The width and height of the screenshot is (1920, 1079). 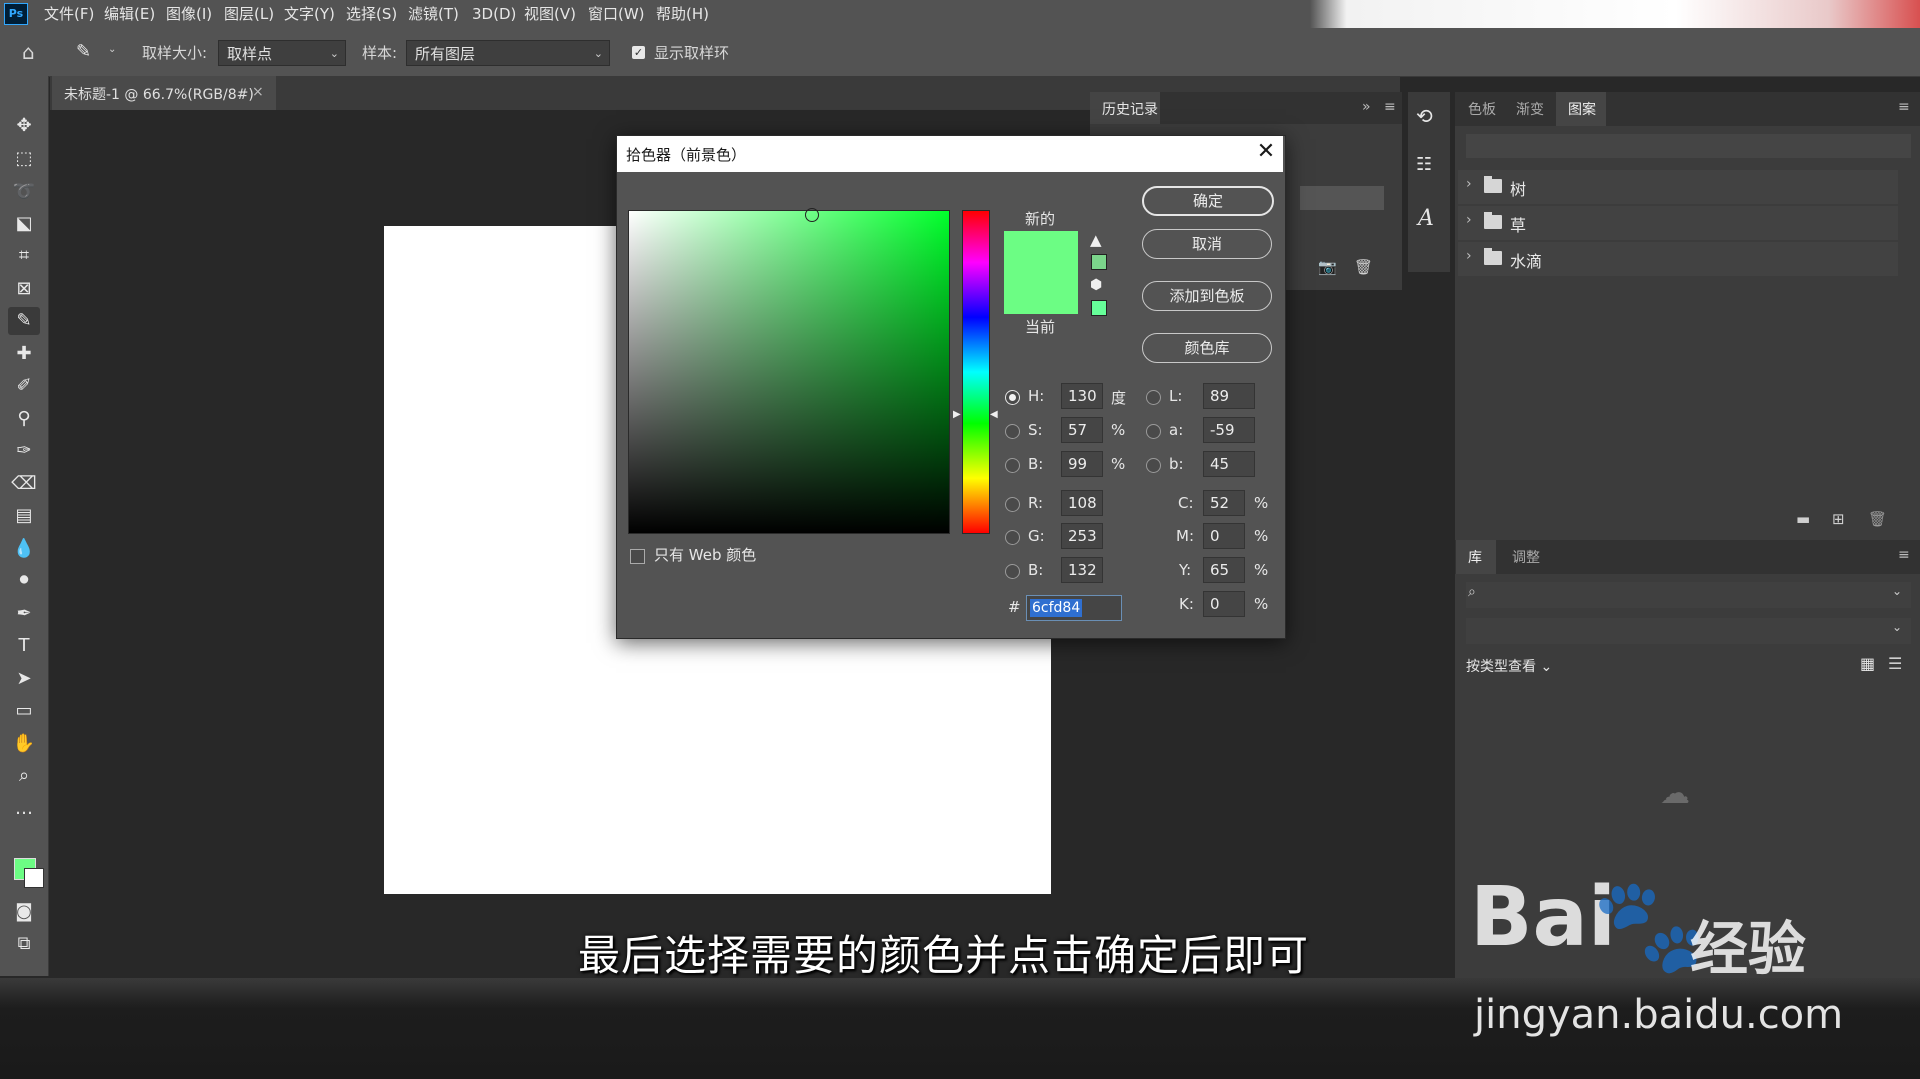 What do you see at coordinates (508, 53) in the screenshot?
I see `sample-select: 所有图层 ⌄` at bounding box center [508, 53].